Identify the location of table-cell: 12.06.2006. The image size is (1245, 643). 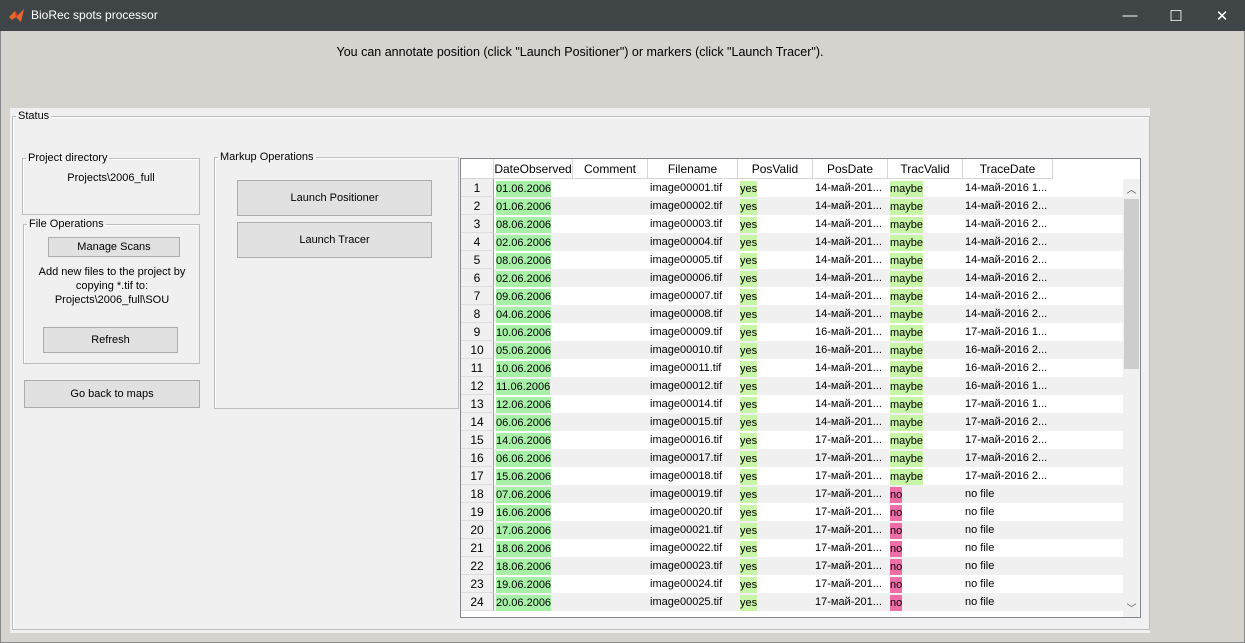
(533, 404).